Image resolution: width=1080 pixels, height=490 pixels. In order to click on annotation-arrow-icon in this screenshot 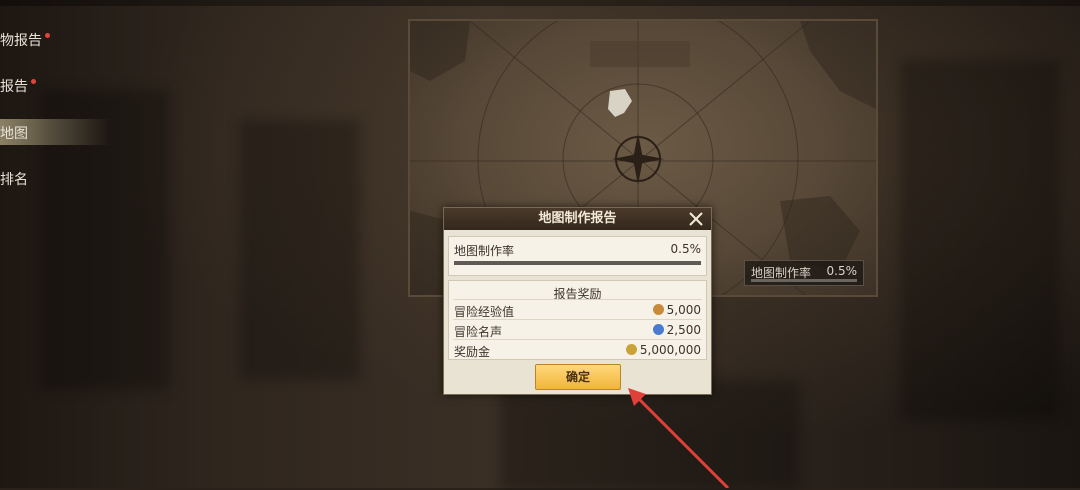, I will do `click(679, 438)`.